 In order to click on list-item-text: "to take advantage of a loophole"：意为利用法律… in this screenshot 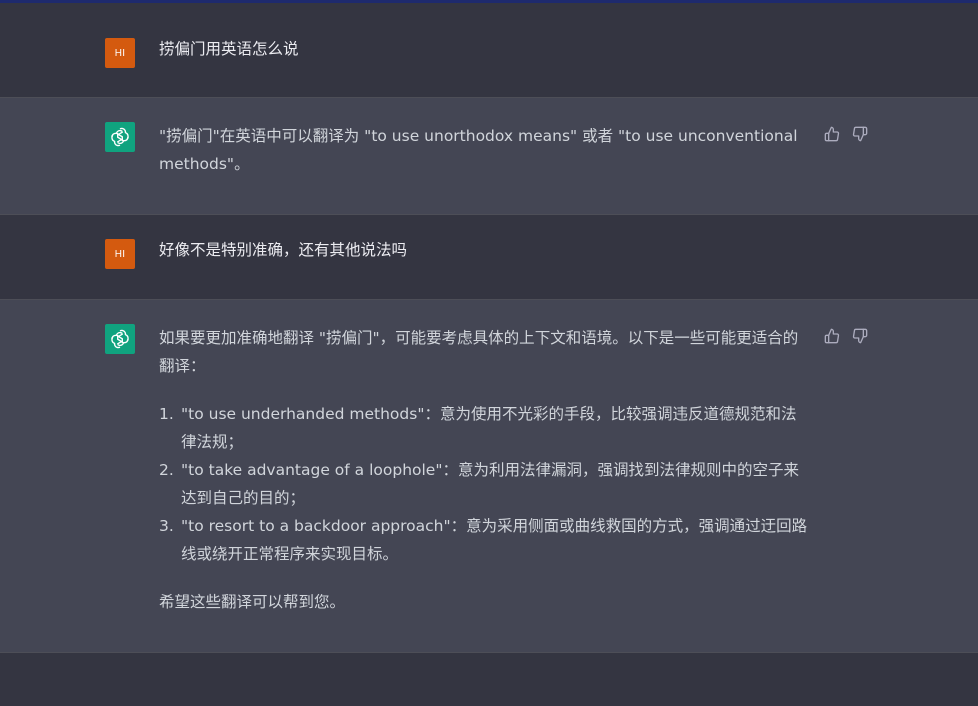, I will do `click(490, 484)`.